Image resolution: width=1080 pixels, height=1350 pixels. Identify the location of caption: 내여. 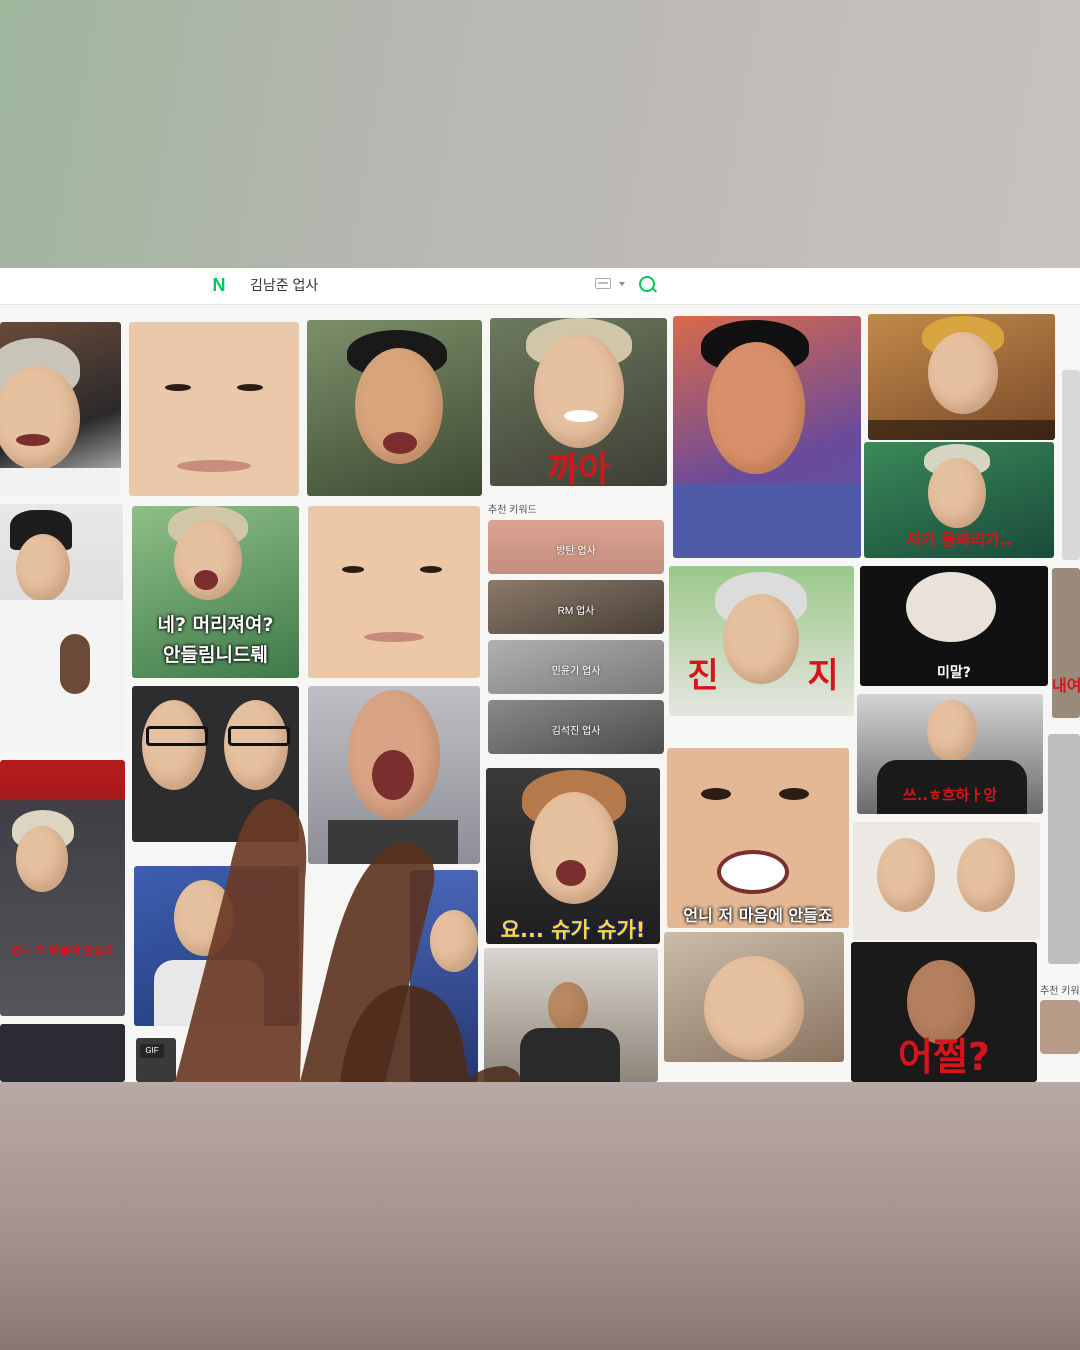
(1066, 685).